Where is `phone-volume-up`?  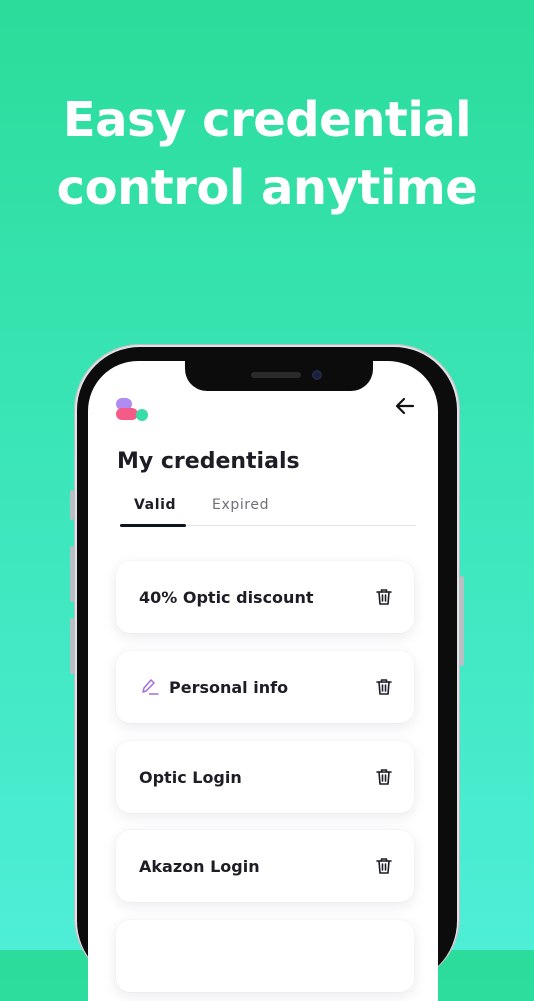
phone-volume-up is located at coordinates (72, 574).